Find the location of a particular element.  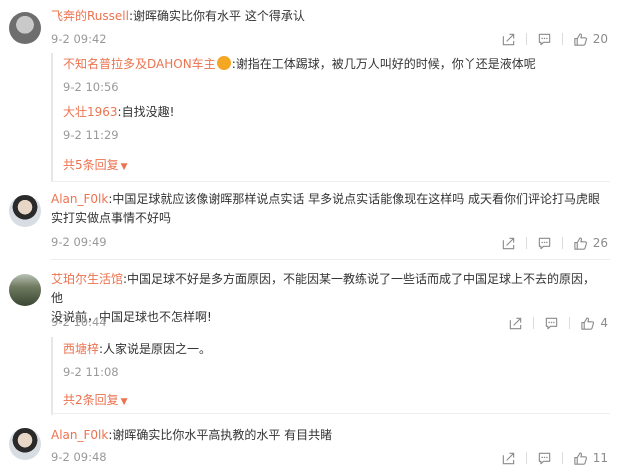

reply-username-link: 大壮1963 is located at coordinates (90, 112).